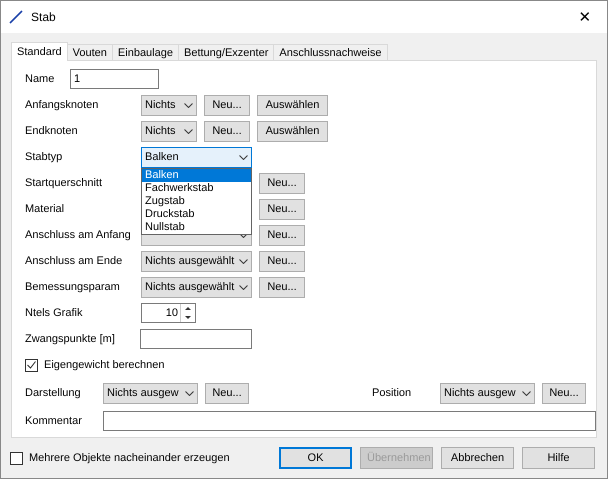  I want to click on field-label: Anschluss am Ende, so click(74, 261).